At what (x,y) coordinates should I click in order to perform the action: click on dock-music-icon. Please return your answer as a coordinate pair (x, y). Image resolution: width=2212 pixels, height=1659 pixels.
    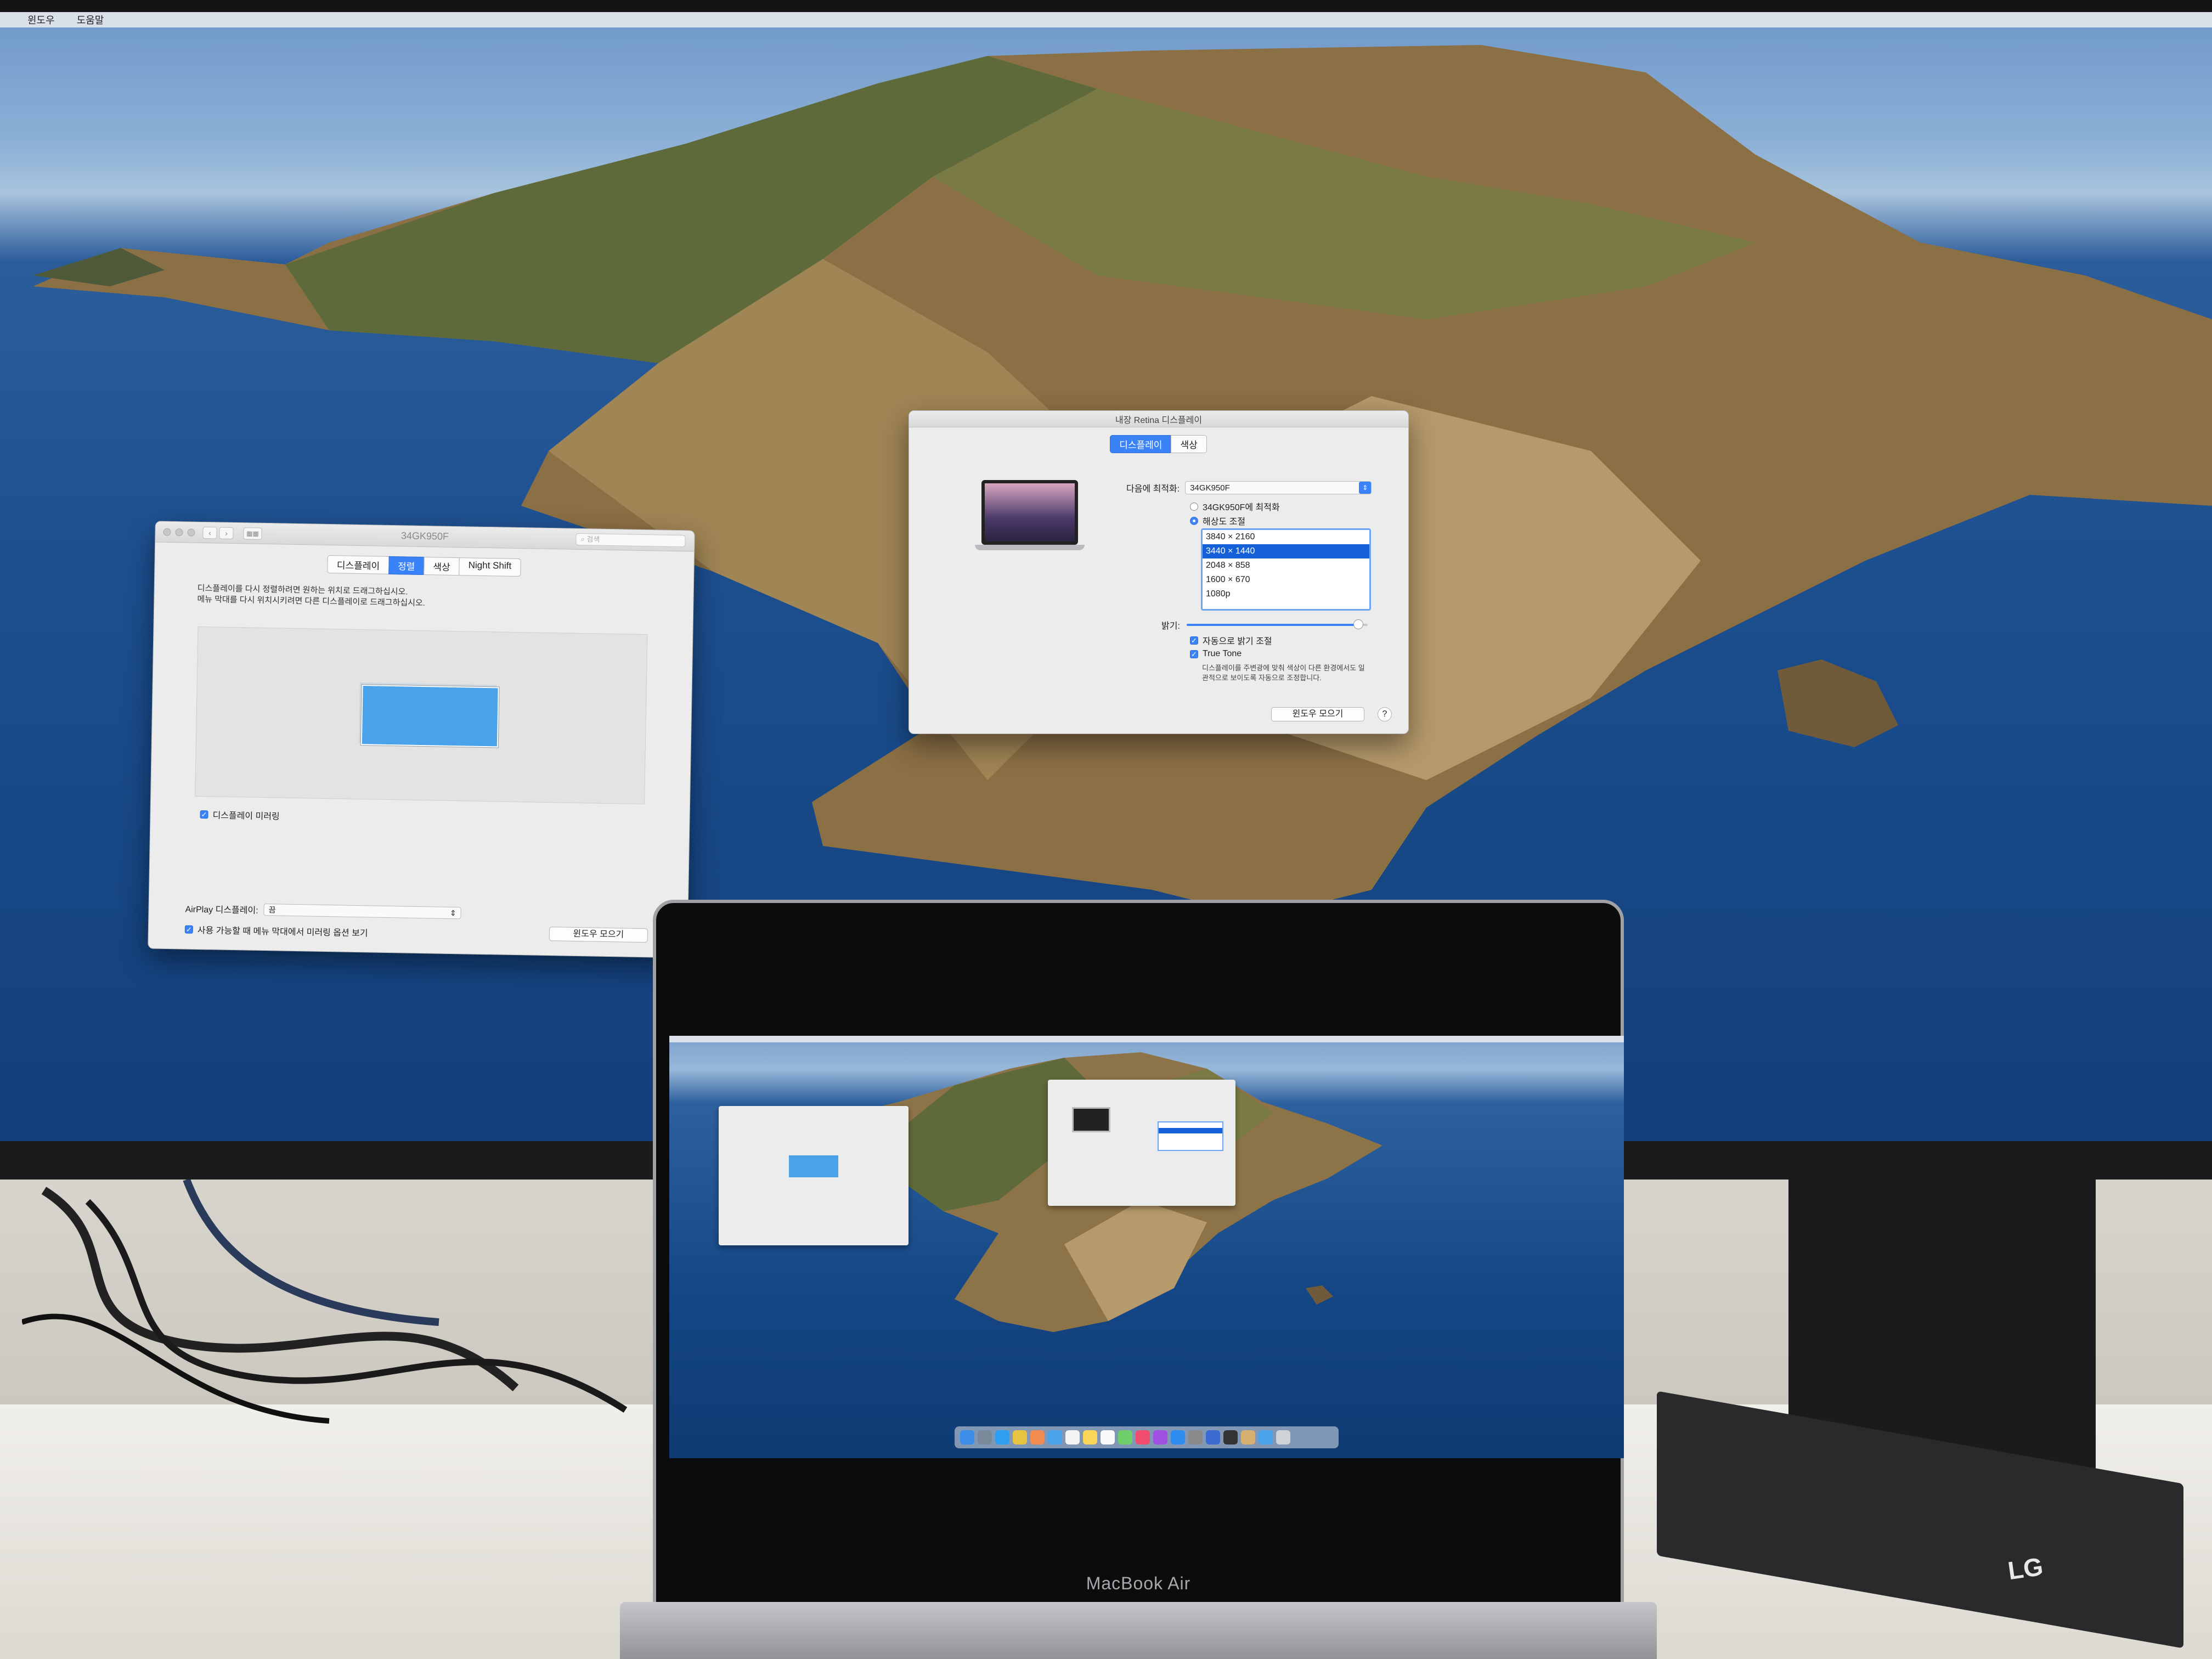
    Looking at the image, I should click on (1143, 1437).